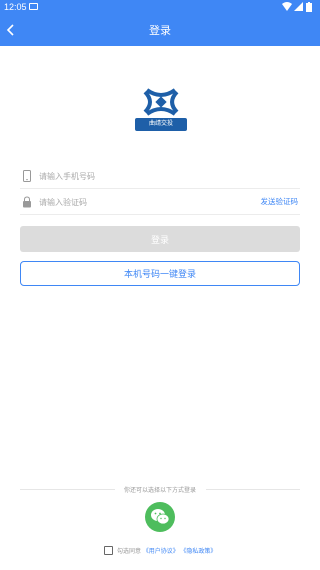 The height and width of the screenshot is (570, 320). What do you see at coordinates (129, 176) in the screenshot?
I see `phone-input` at bounding box center [129, 176].